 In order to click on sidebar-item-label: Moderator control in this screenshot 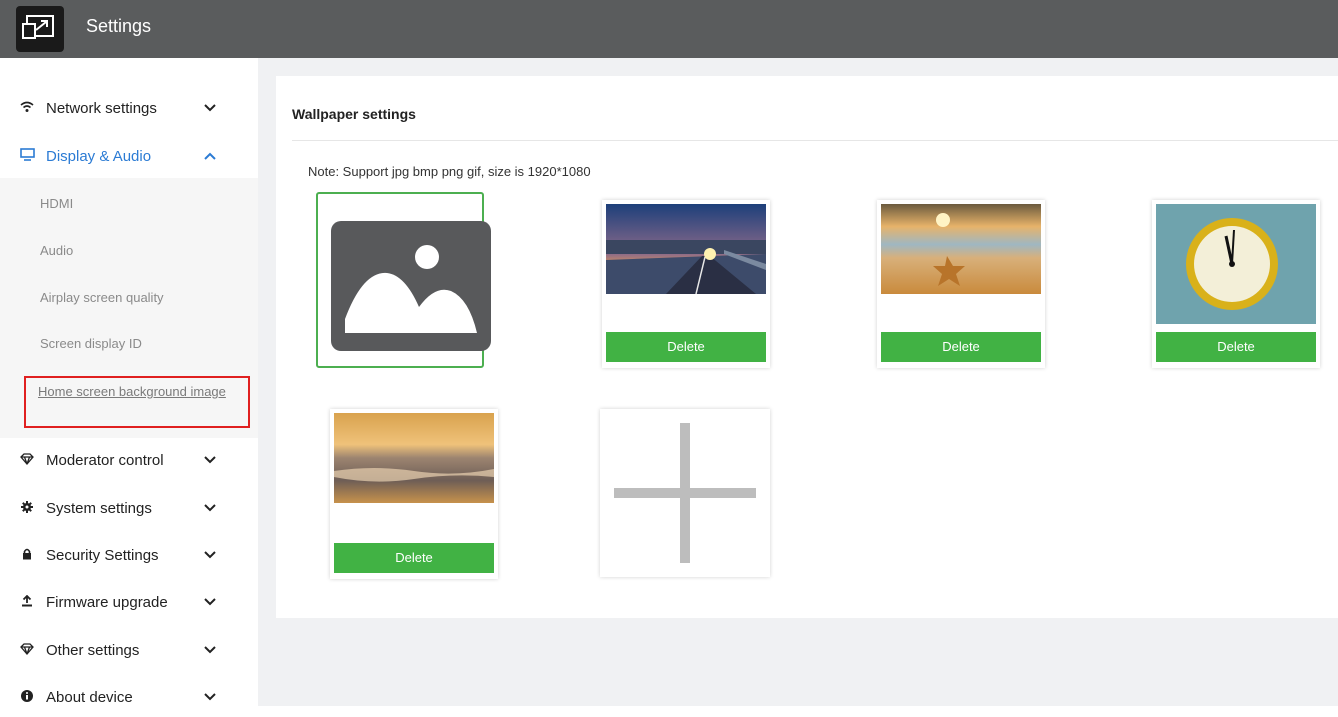, I will do `click(105, 460)`.